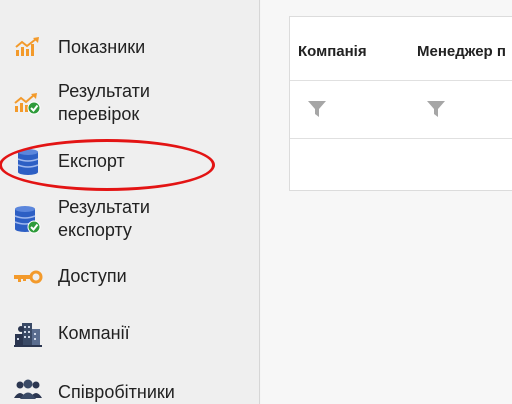  What do you see at coordinates (401, 80) in the screenshot?
I see `header-divider` at bounding box center [401, 80].